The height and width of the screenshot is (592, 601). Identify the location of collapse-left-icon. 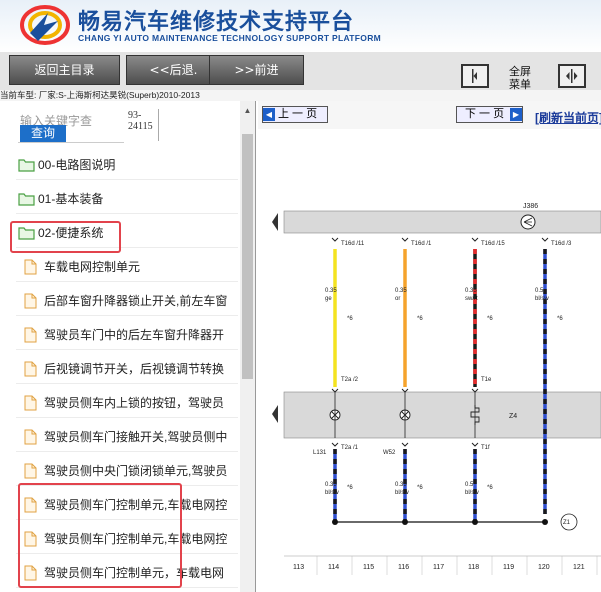
(475, 76).